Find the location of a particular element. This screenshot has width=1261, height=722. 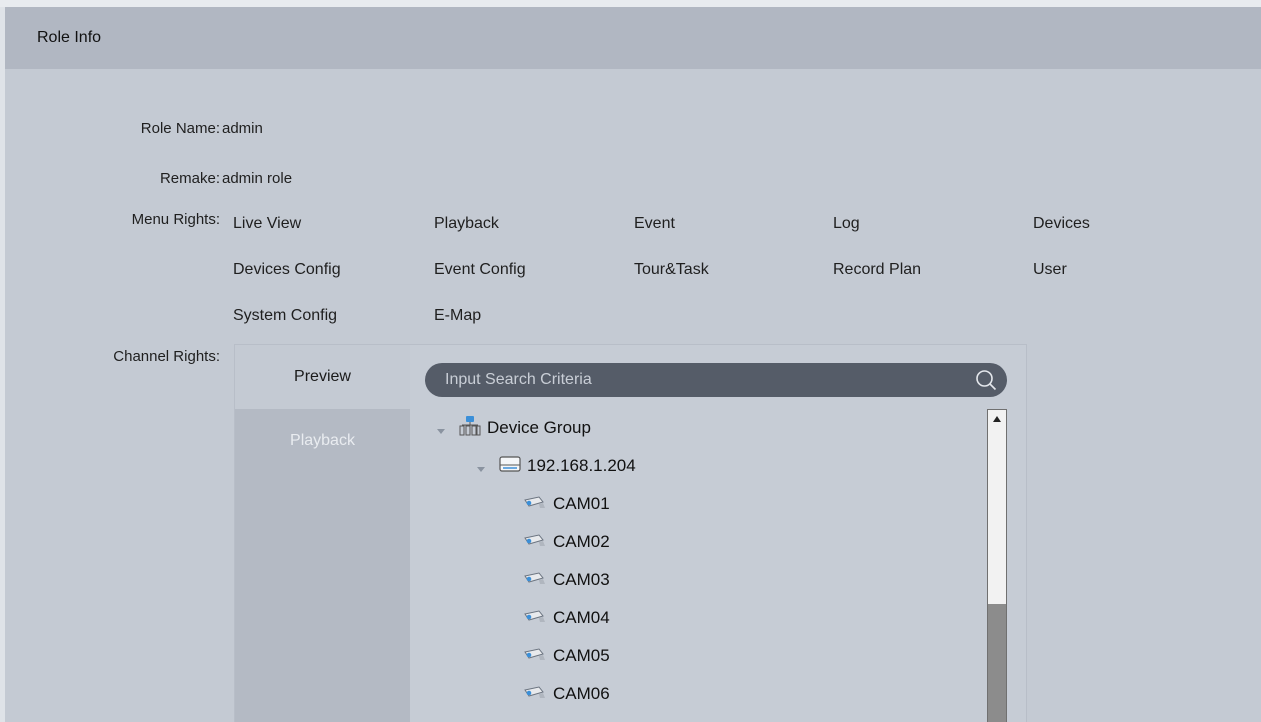

menu-right-log: Log is located at coordinates (846, 224).